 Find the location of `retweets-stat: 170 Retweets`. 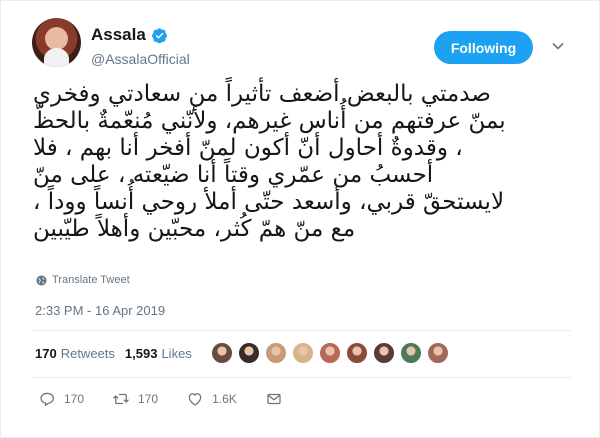

retweets-stat: 170 Retweets is located at coordinates (75, 353).